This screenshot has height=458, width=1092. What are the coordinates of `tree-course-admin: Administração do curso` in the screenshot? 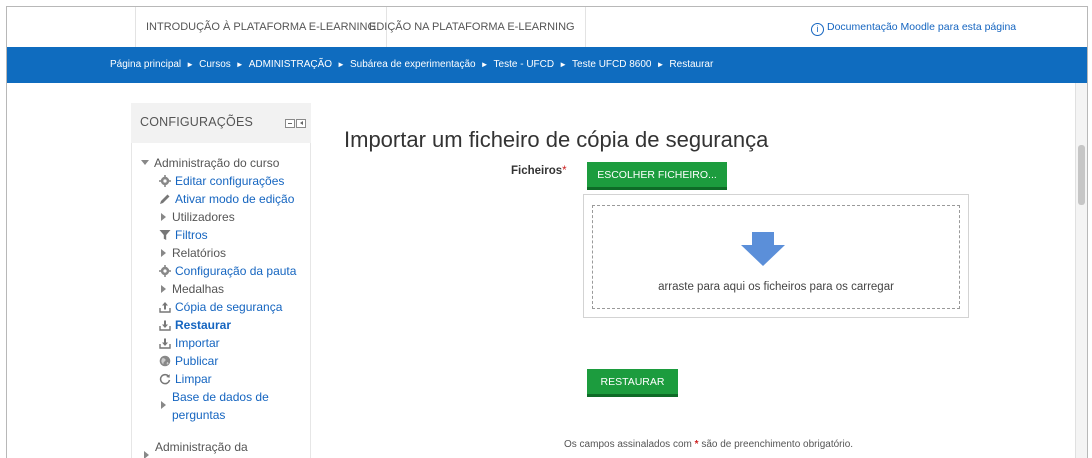 It's located at (210, 163).